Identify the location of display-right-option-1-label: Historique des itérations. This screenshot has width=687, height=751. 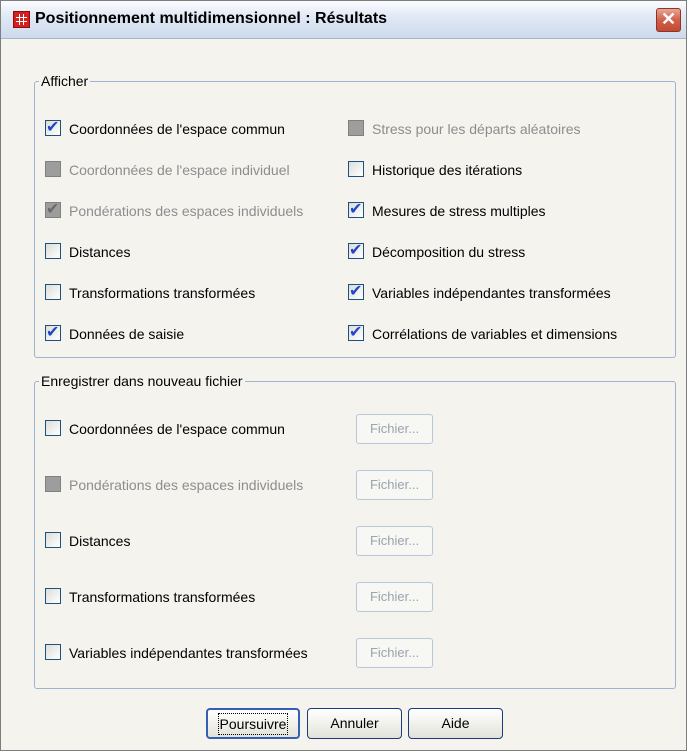
(447, 170).